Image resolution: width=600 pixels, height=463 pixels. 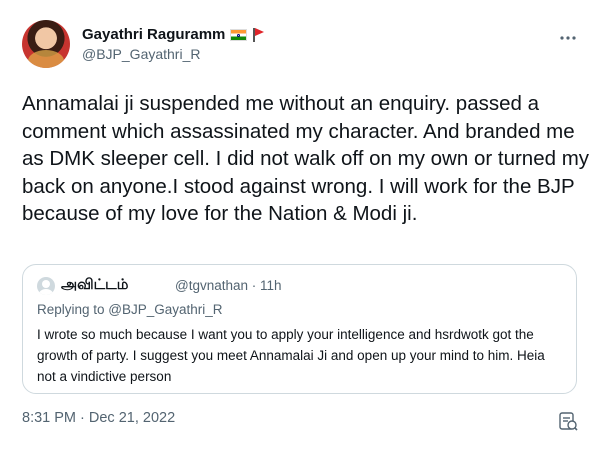 I want to click on avatar-scarf, so click(x=46, y=59).